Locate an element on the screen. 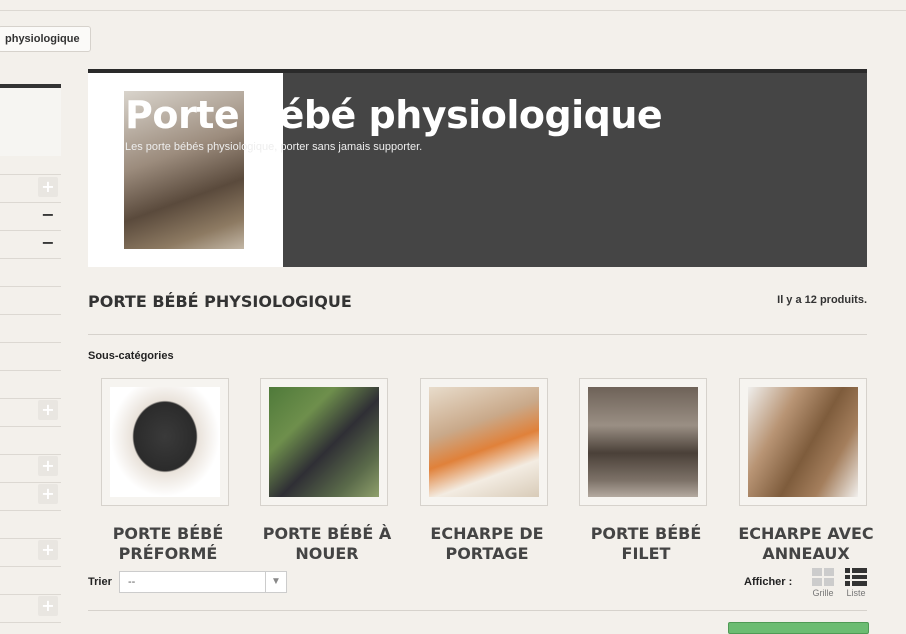 This screenshot has height=634, width=906. sort-select: -- ▼ is located at coordinates (203, 582).